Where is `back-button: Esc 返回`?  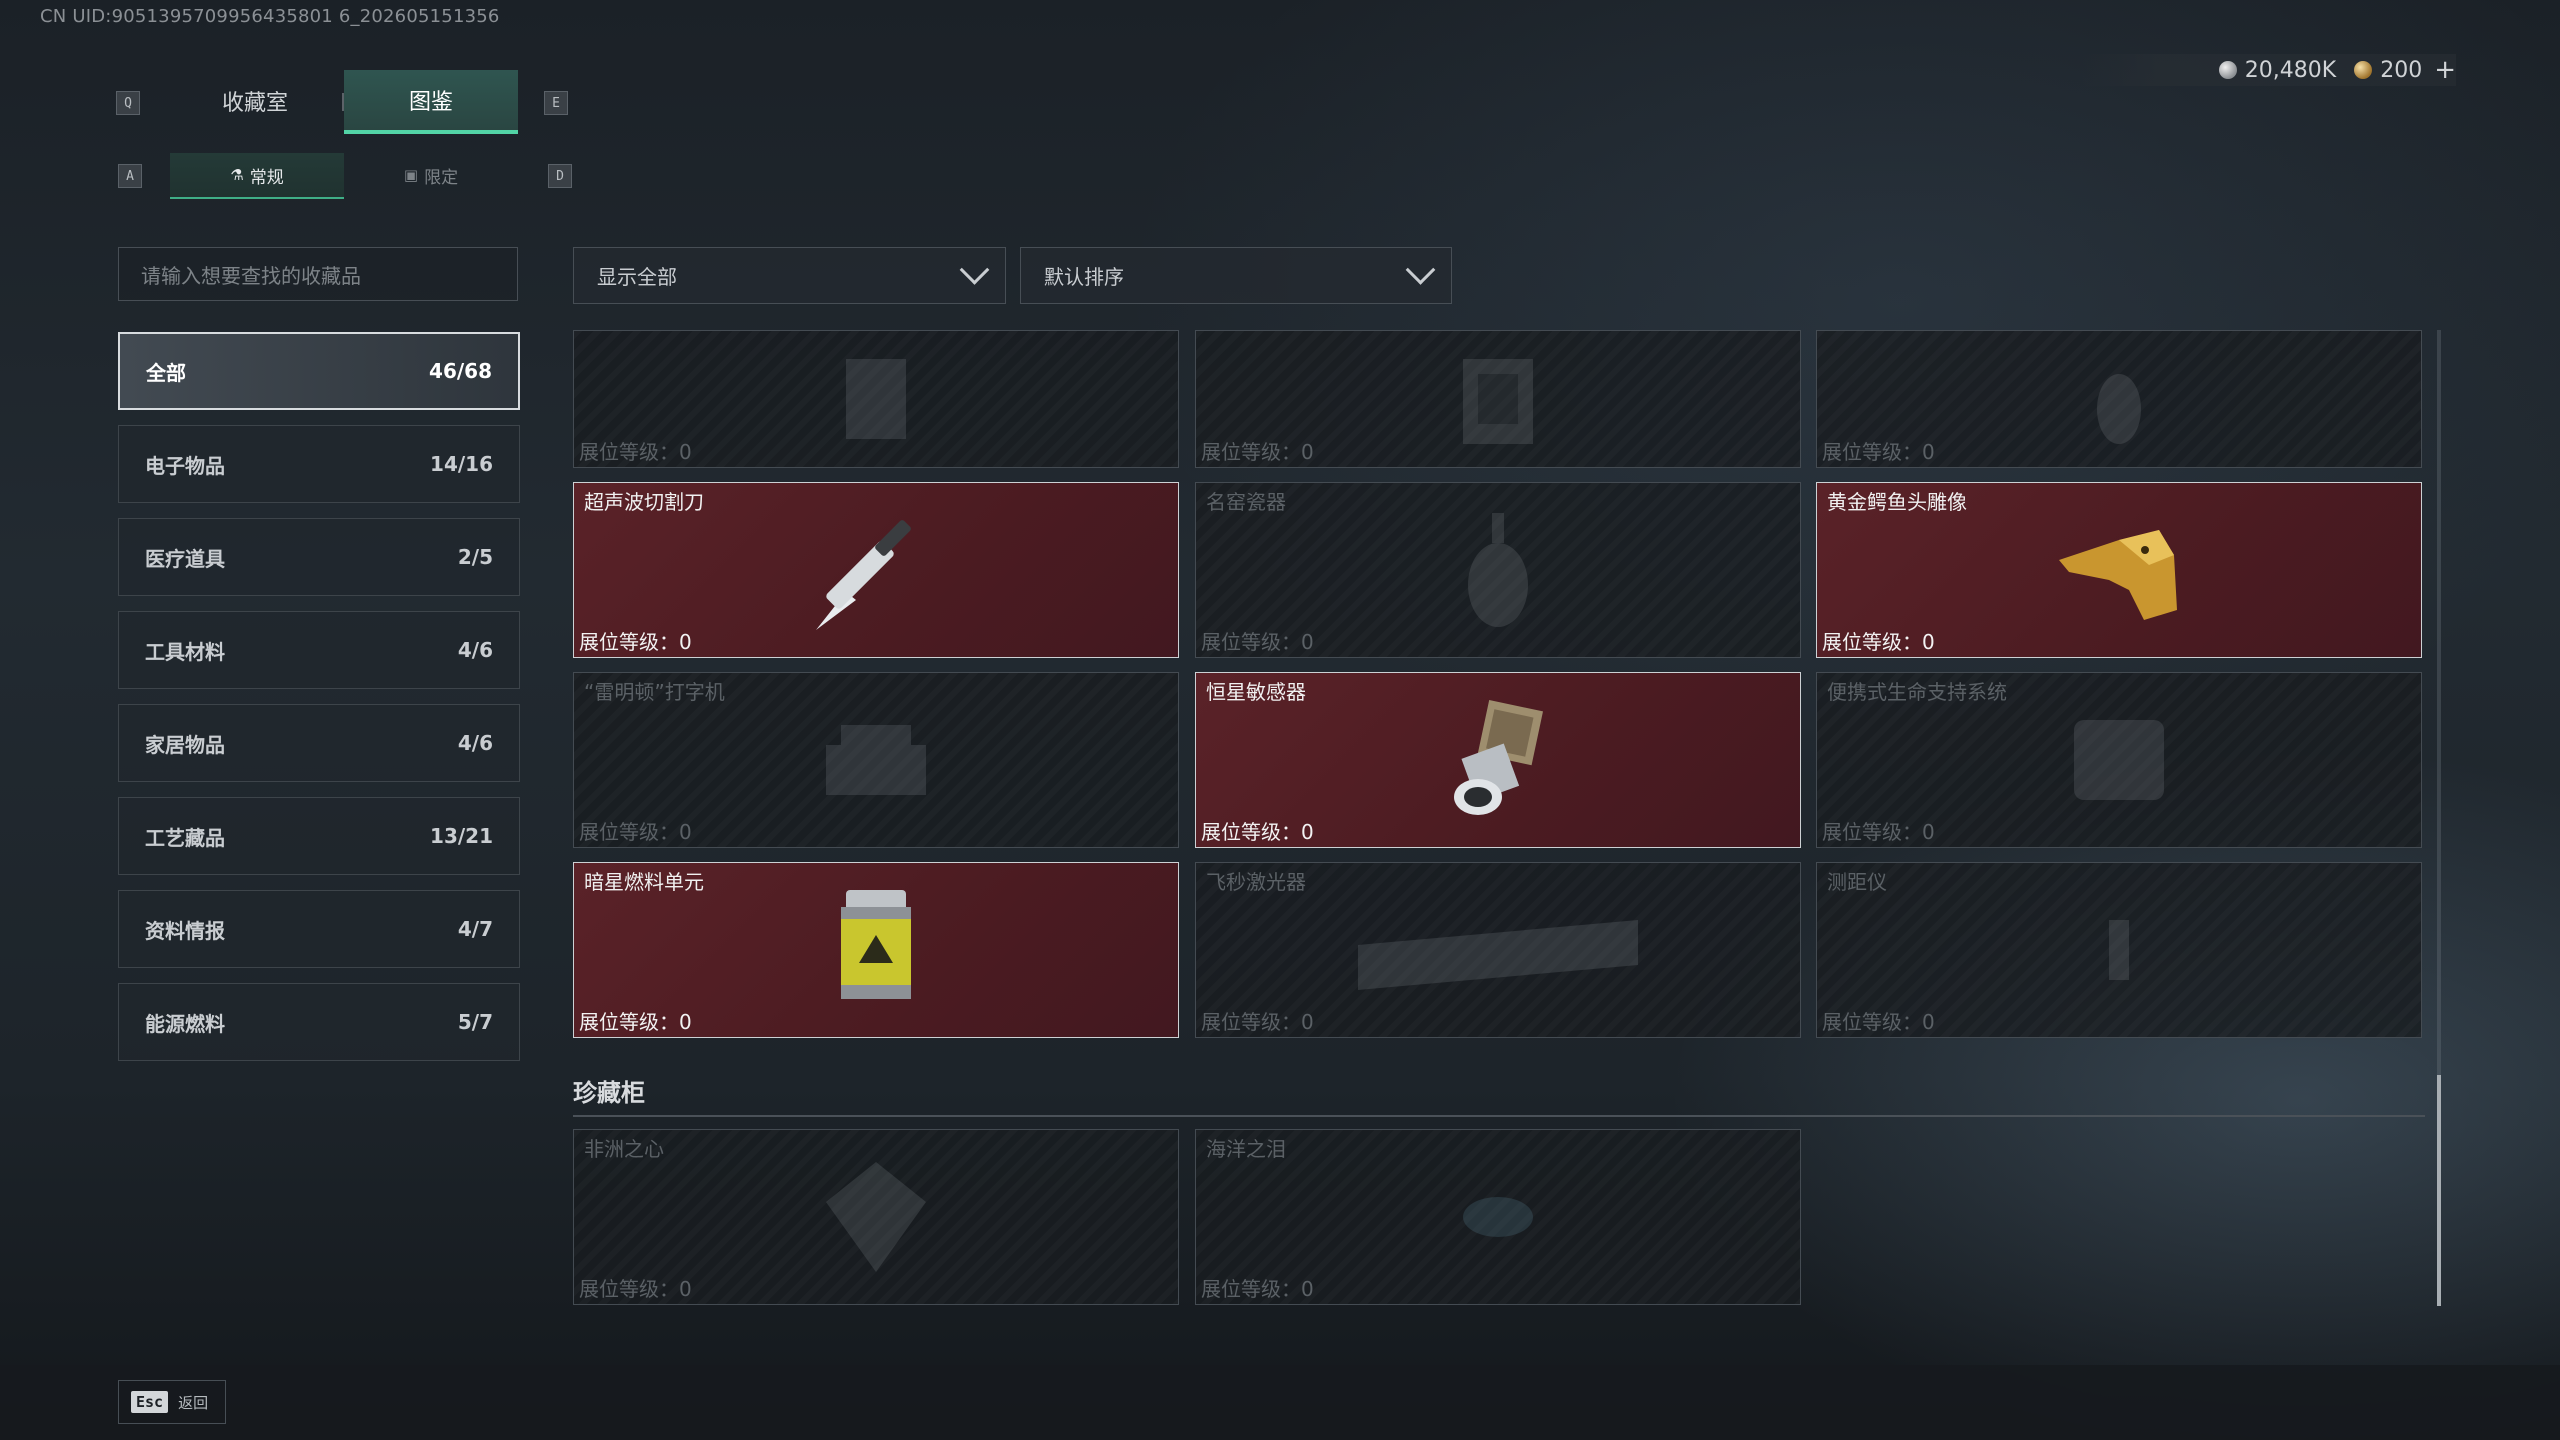
back-button: Esc 返回 is located at coordinates (172, 1402).